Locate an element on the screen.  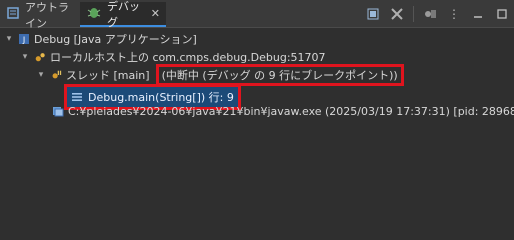
launch-label: Debug [Java アプリケーション] is located at coordinates (115, 39).